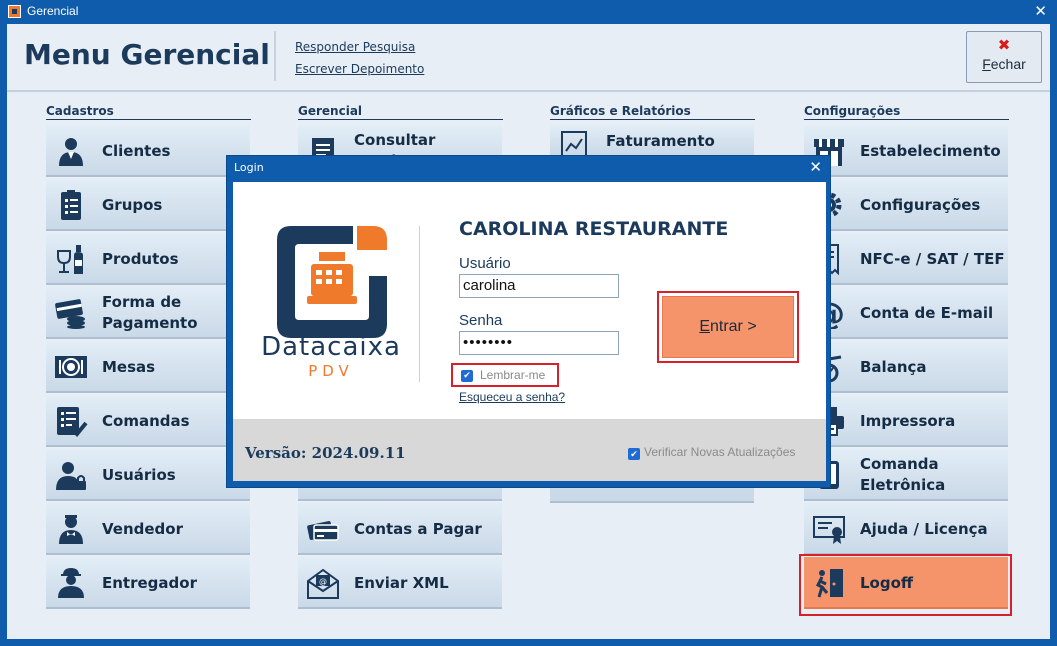  What do you see at coordinates (905, 585) in the screenshot?
I see `logoff-highlight` at bounding box center [905, 585].